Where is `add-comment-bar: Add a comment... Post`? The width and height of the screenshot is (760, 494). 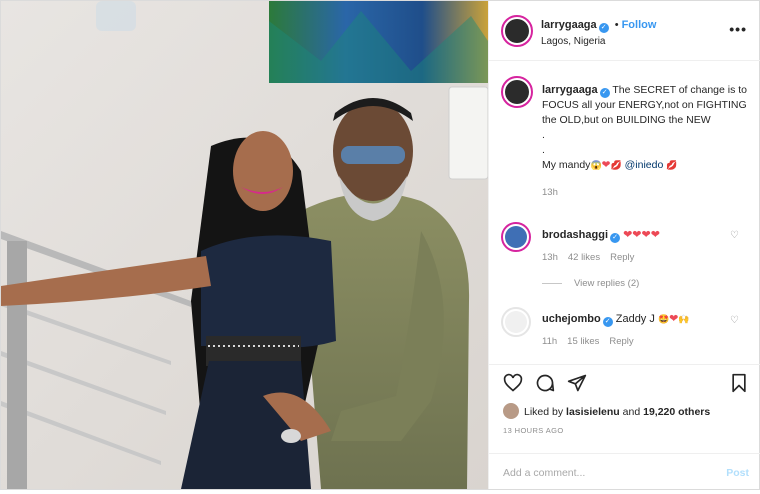 add-comment-bar: Add a comment... Post is located at coordinates (624, 472).